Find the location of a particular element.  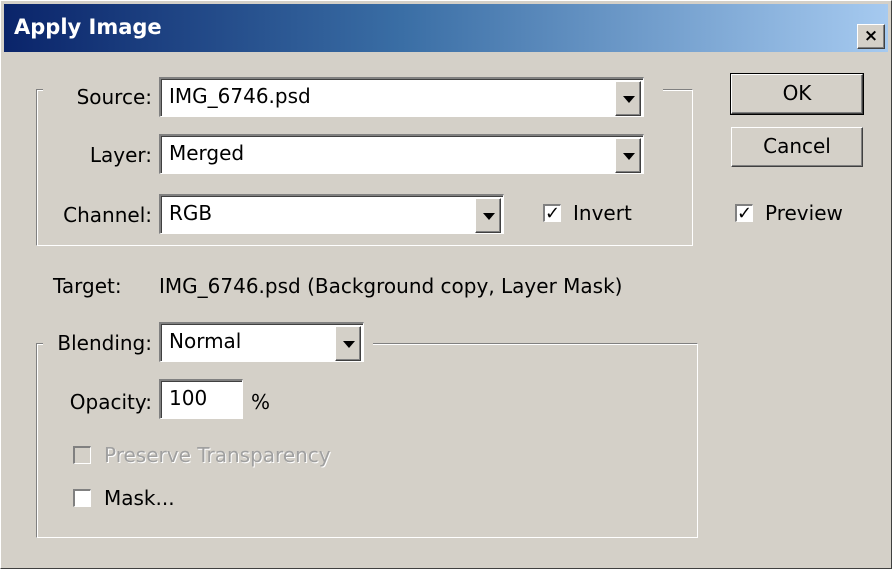

blending-value: Normal is located at coordinates (205, 341).